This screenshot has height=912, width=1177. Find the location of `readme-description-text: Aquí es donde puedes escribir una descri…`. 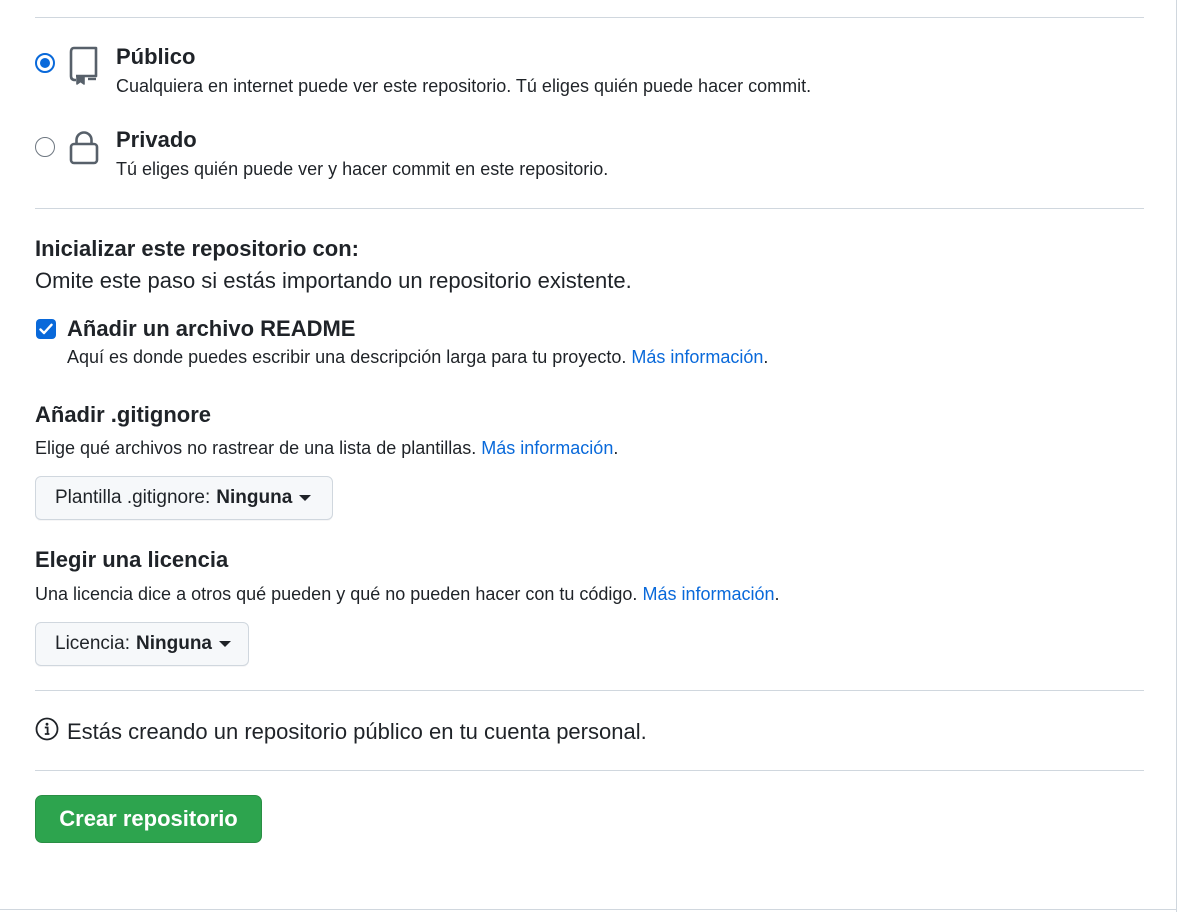

readme-description-text: Aquí es donde puedes escribir una descri… is located at coordinates (347, 357).